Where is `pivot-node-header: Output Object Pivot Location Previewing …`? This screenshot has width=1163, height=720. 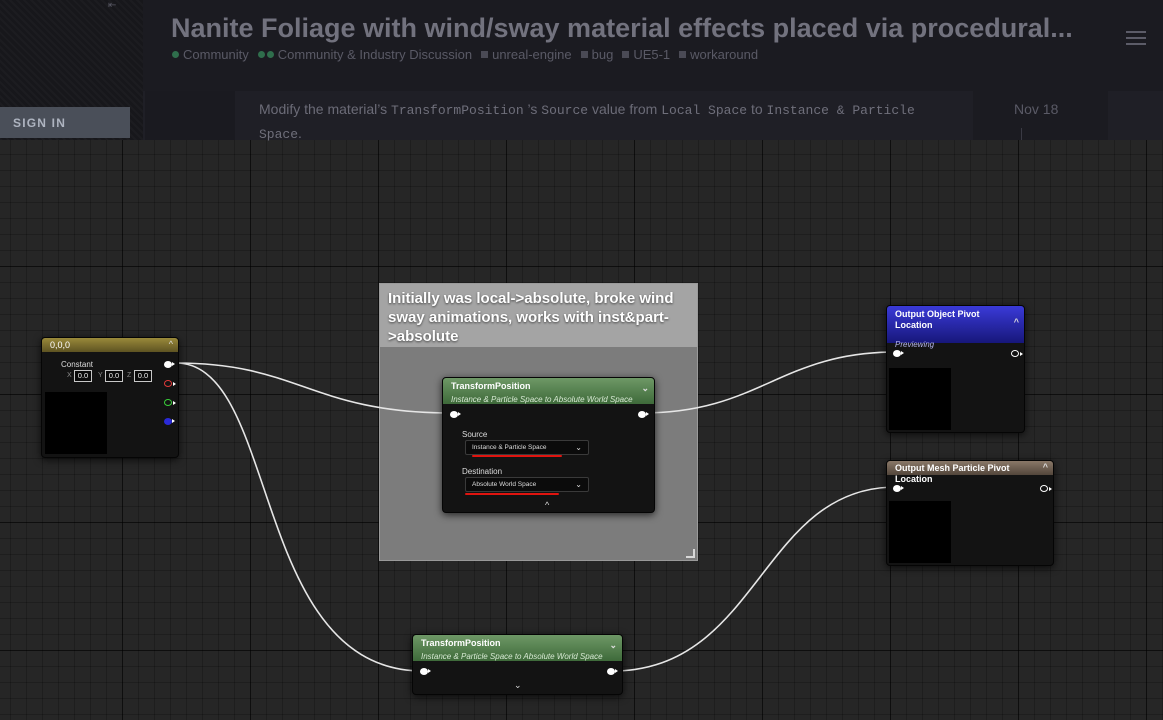 pivot-node-header: Output Object Pivot Location Previewing … is located at coordinates (955, 327).